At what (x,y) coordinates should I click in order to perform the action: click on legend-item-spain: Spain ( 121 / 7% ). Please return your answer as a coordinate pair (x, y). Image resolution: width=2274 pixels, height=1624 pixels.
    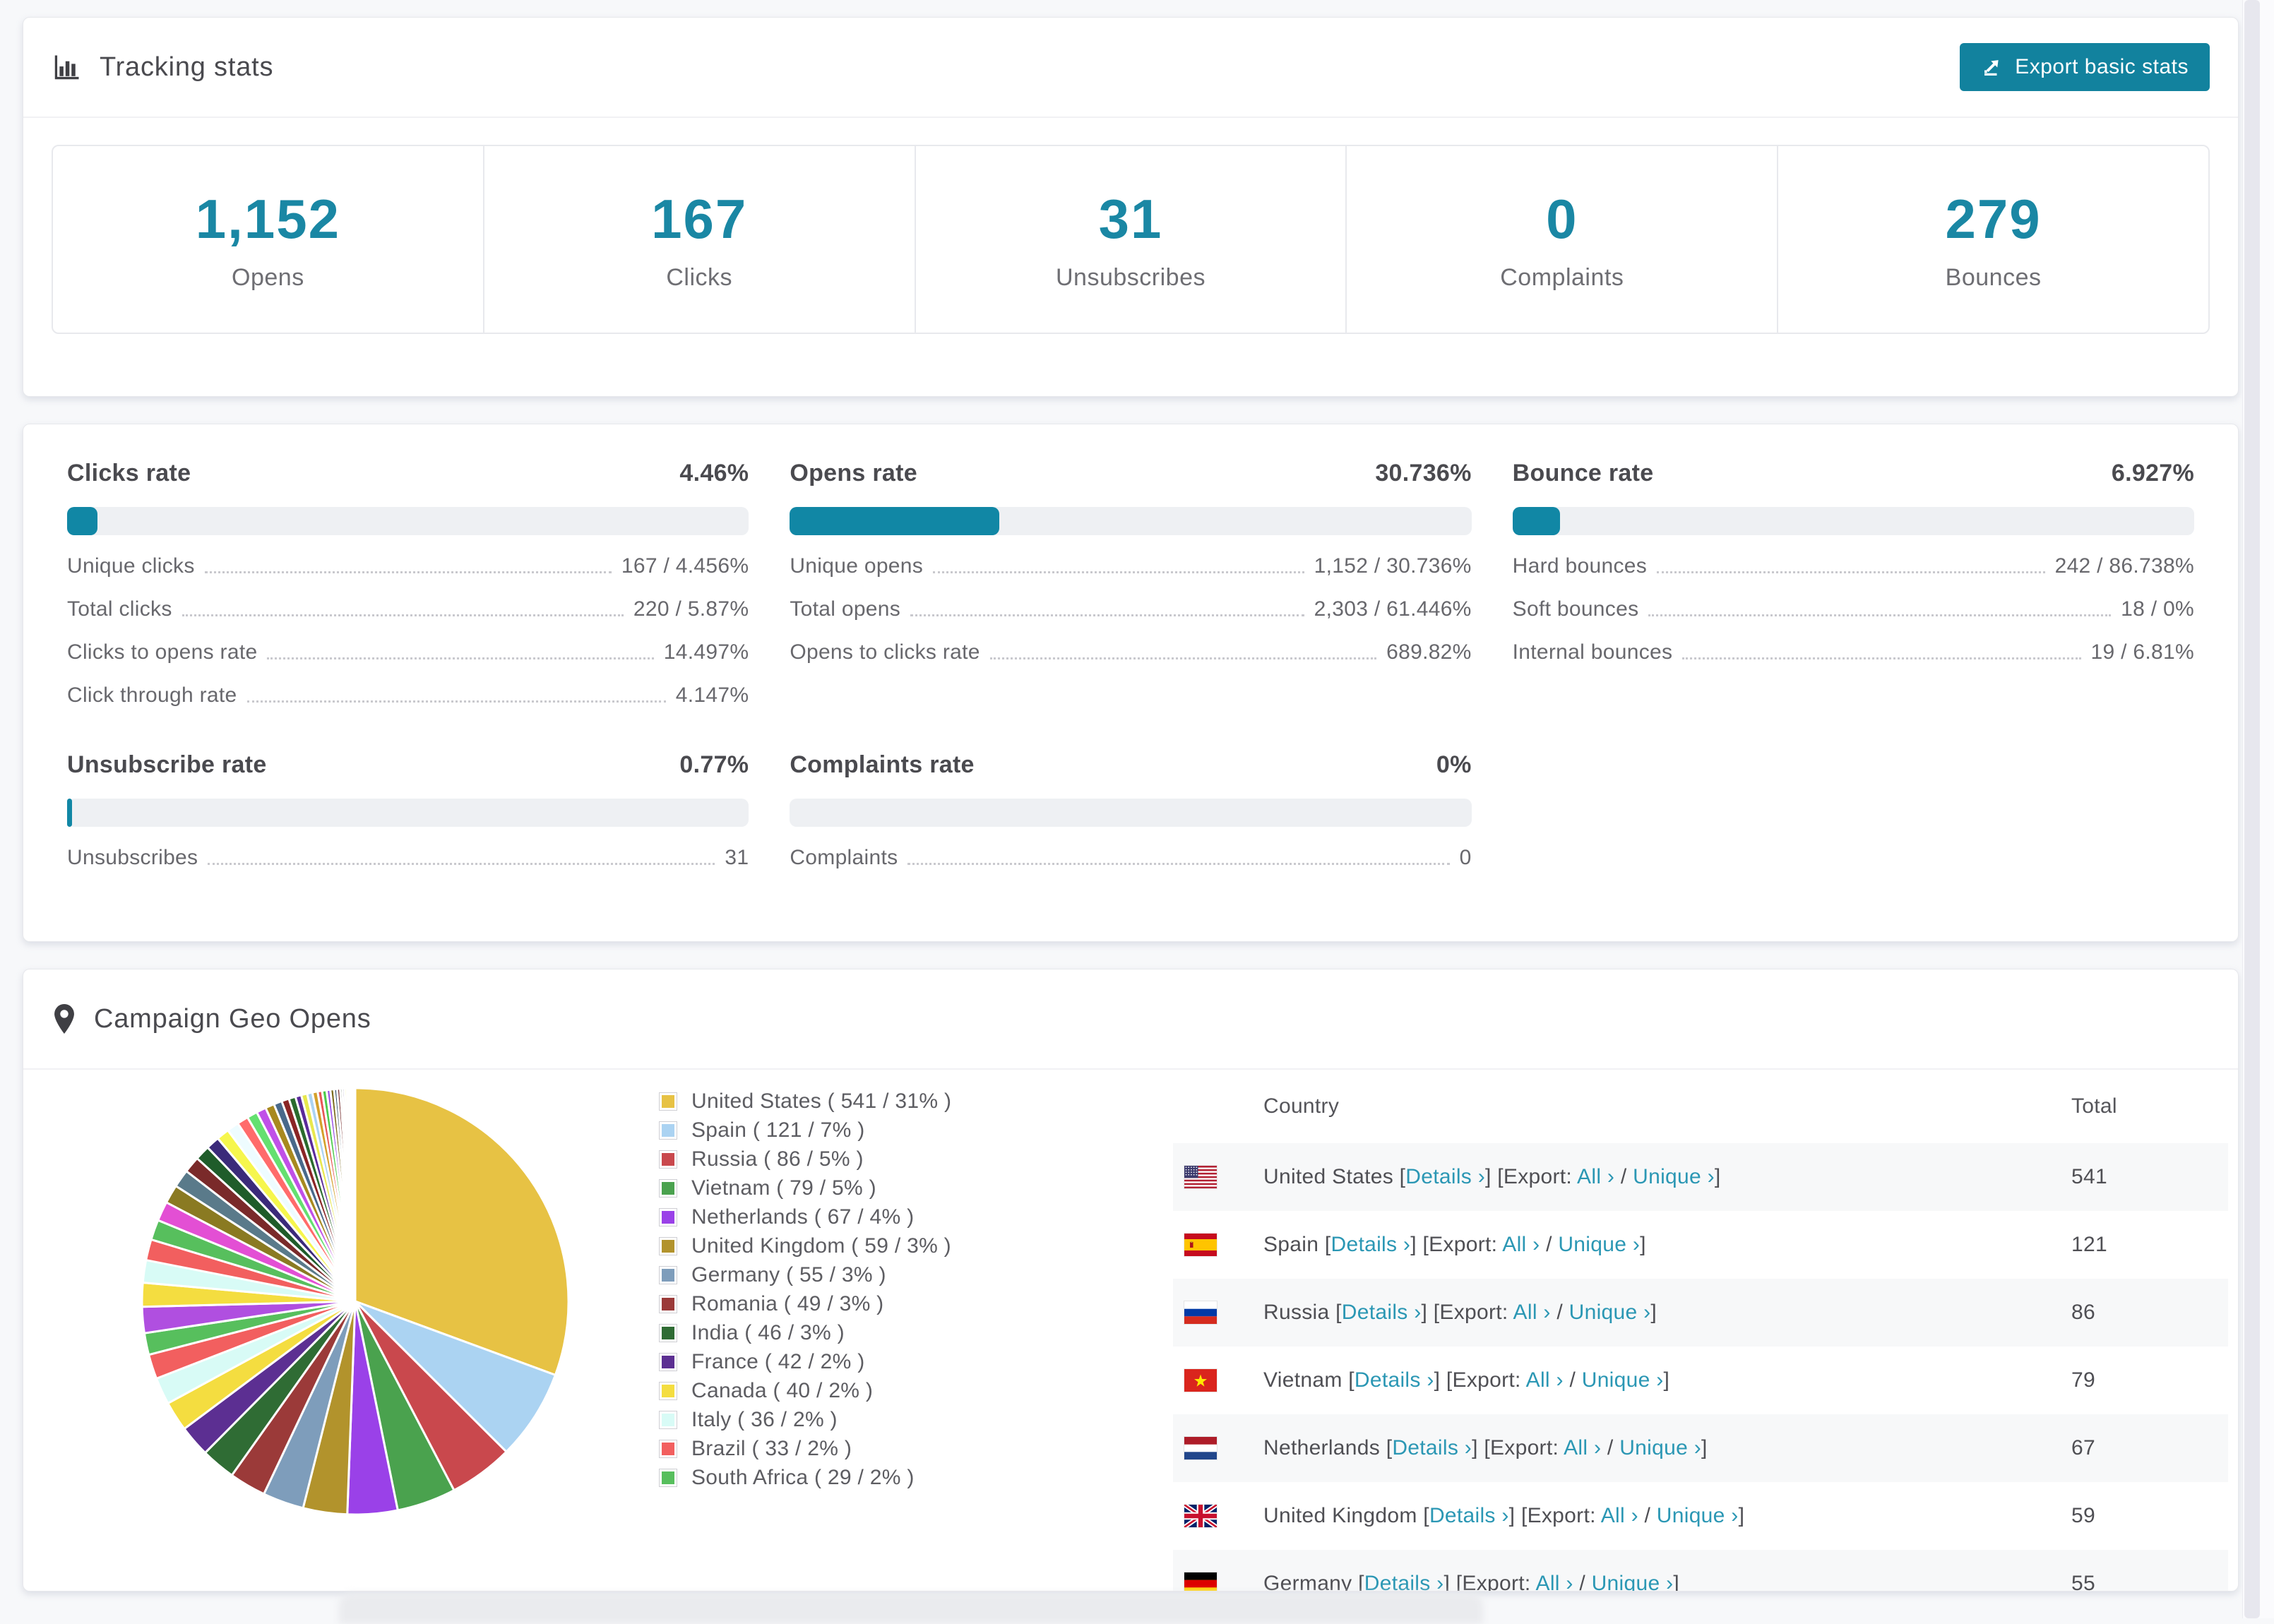
    Looking at the image, I should click on (805, 1130).